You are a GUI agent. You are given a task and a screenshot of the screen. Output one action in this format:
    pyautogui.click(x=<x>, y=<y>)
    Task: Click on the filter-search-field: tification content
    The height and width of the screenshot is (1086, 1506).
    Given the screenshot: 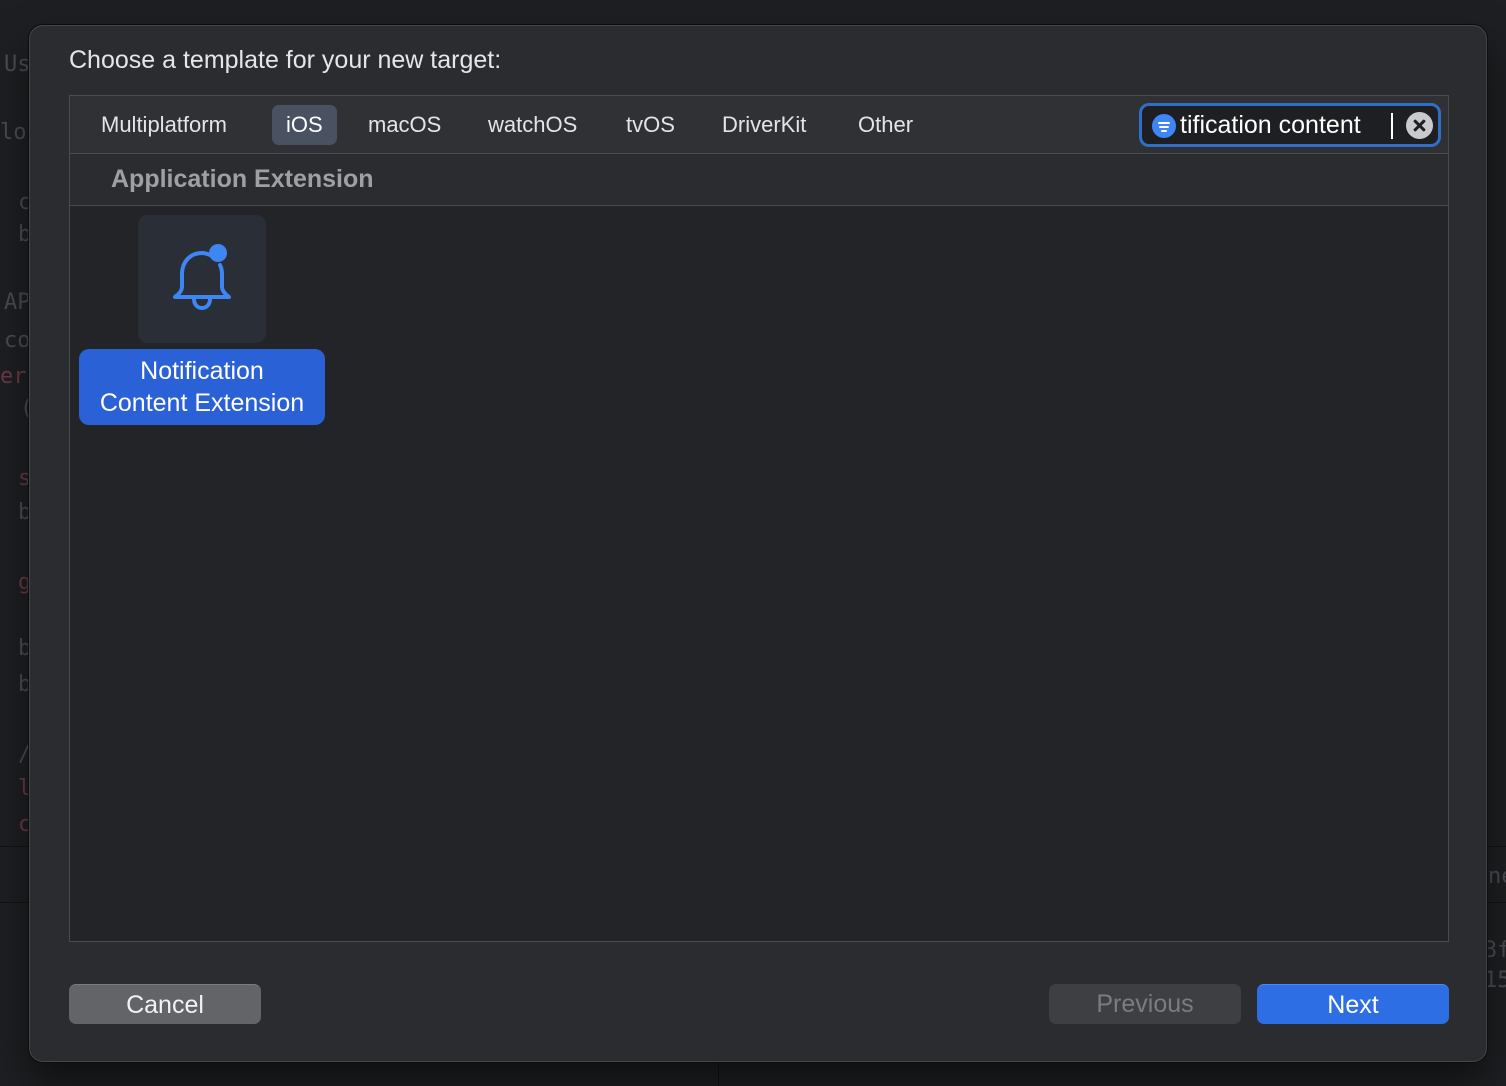 What is the action you would take?
    pyautogui.click(x=1290, y=125)
    